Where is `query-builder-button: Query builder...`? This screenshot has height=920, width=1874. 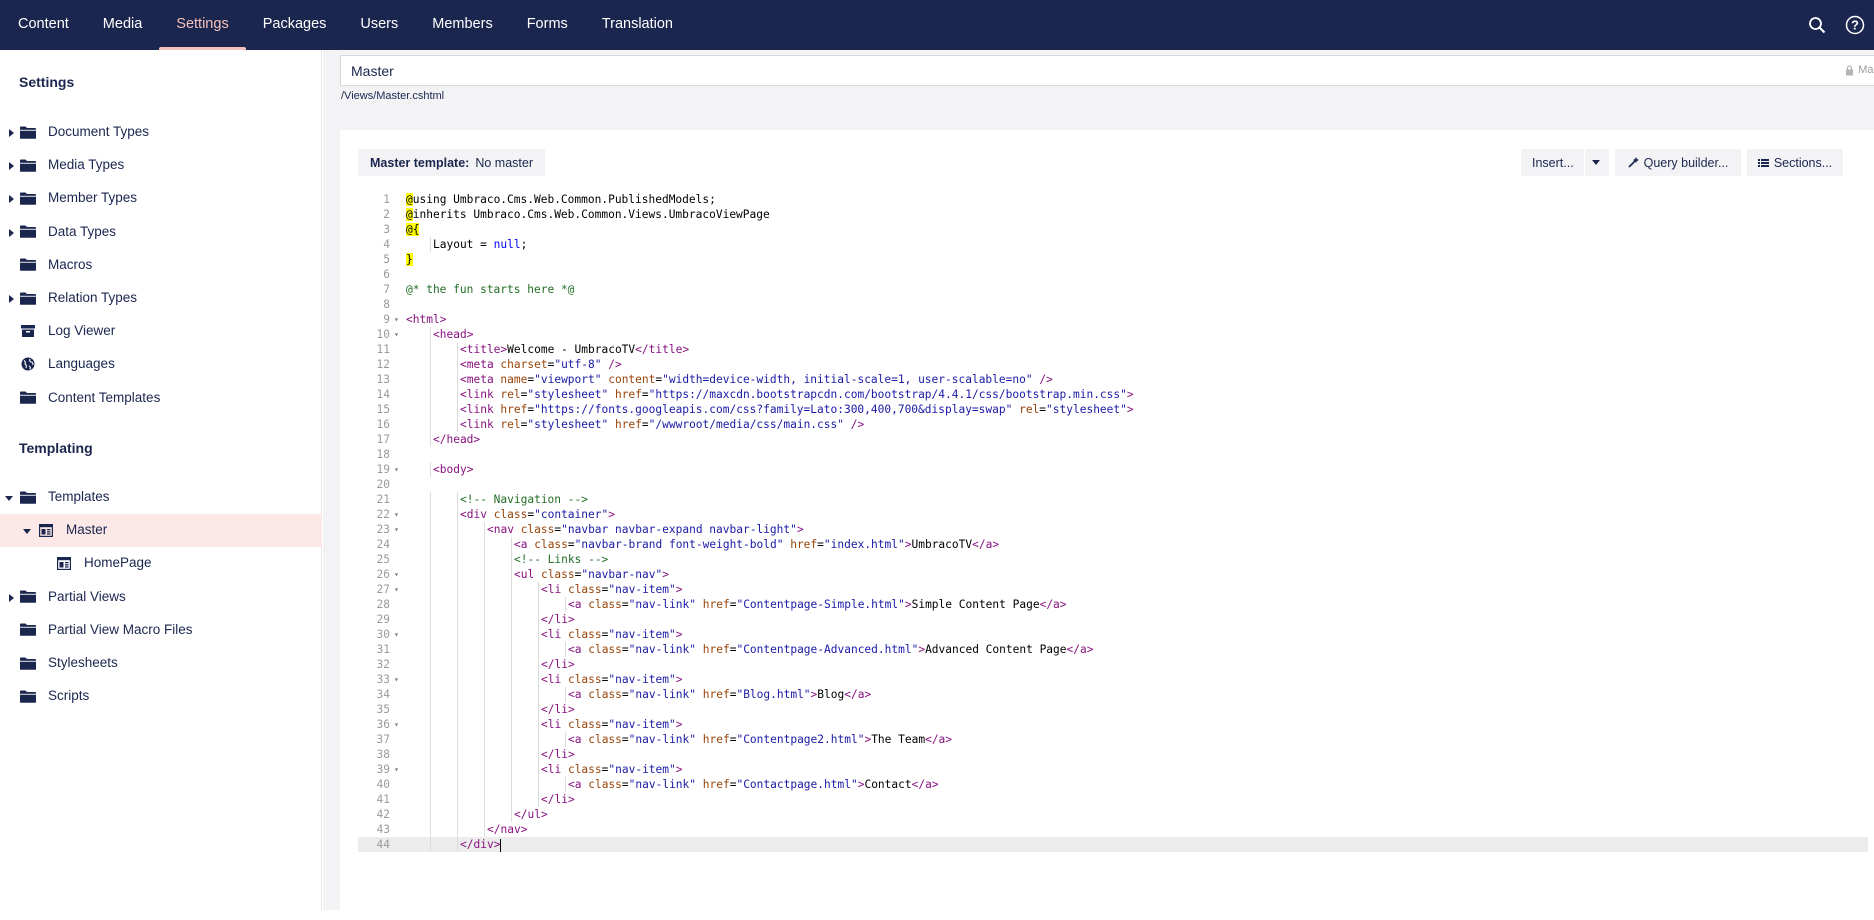 query-builder-button: Query builder... is located at coordinates (1678, 162).